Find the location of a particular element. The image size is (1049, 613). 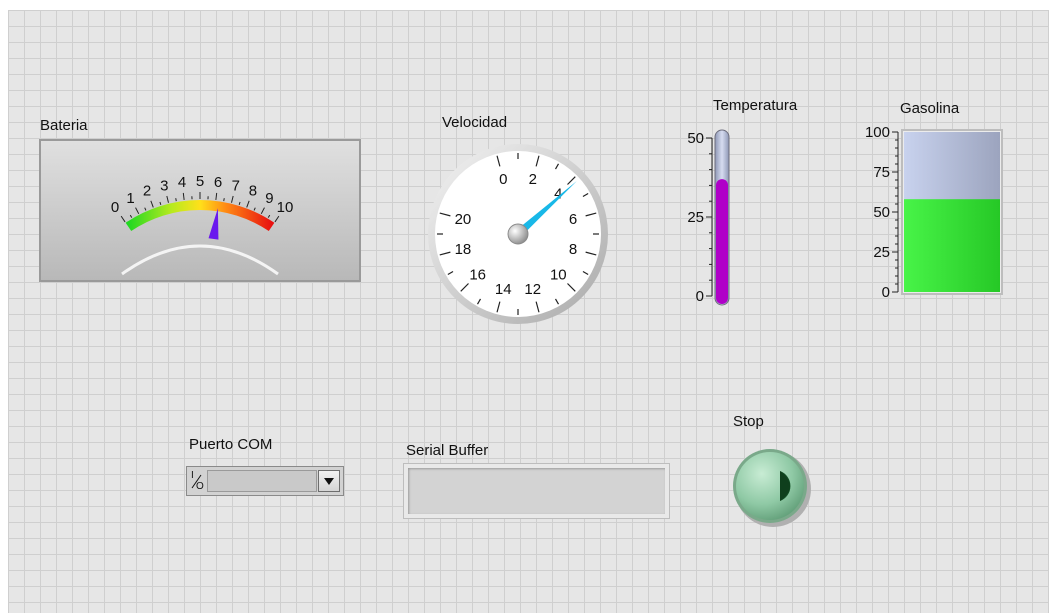

temperatura-tick-label: 25 is located at coordinates (695, 217).